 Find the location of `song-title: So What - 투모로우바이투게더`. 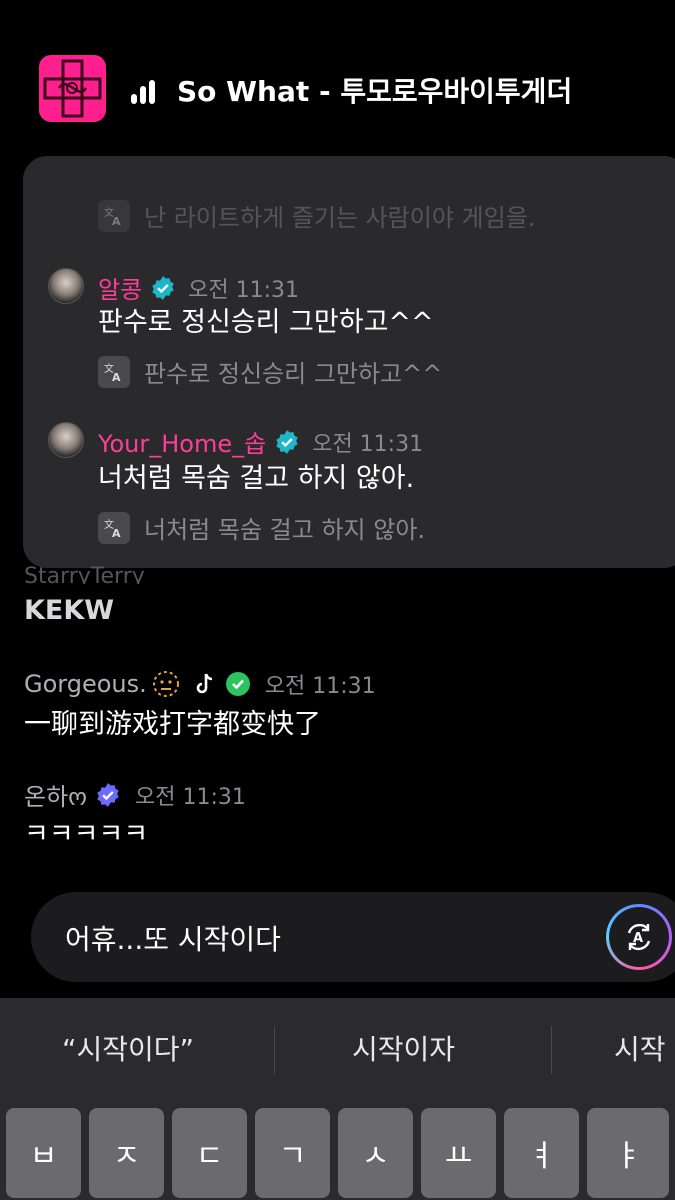

song-title: So What - 투모로우바이투게더 is located at coordinates (374, 90).